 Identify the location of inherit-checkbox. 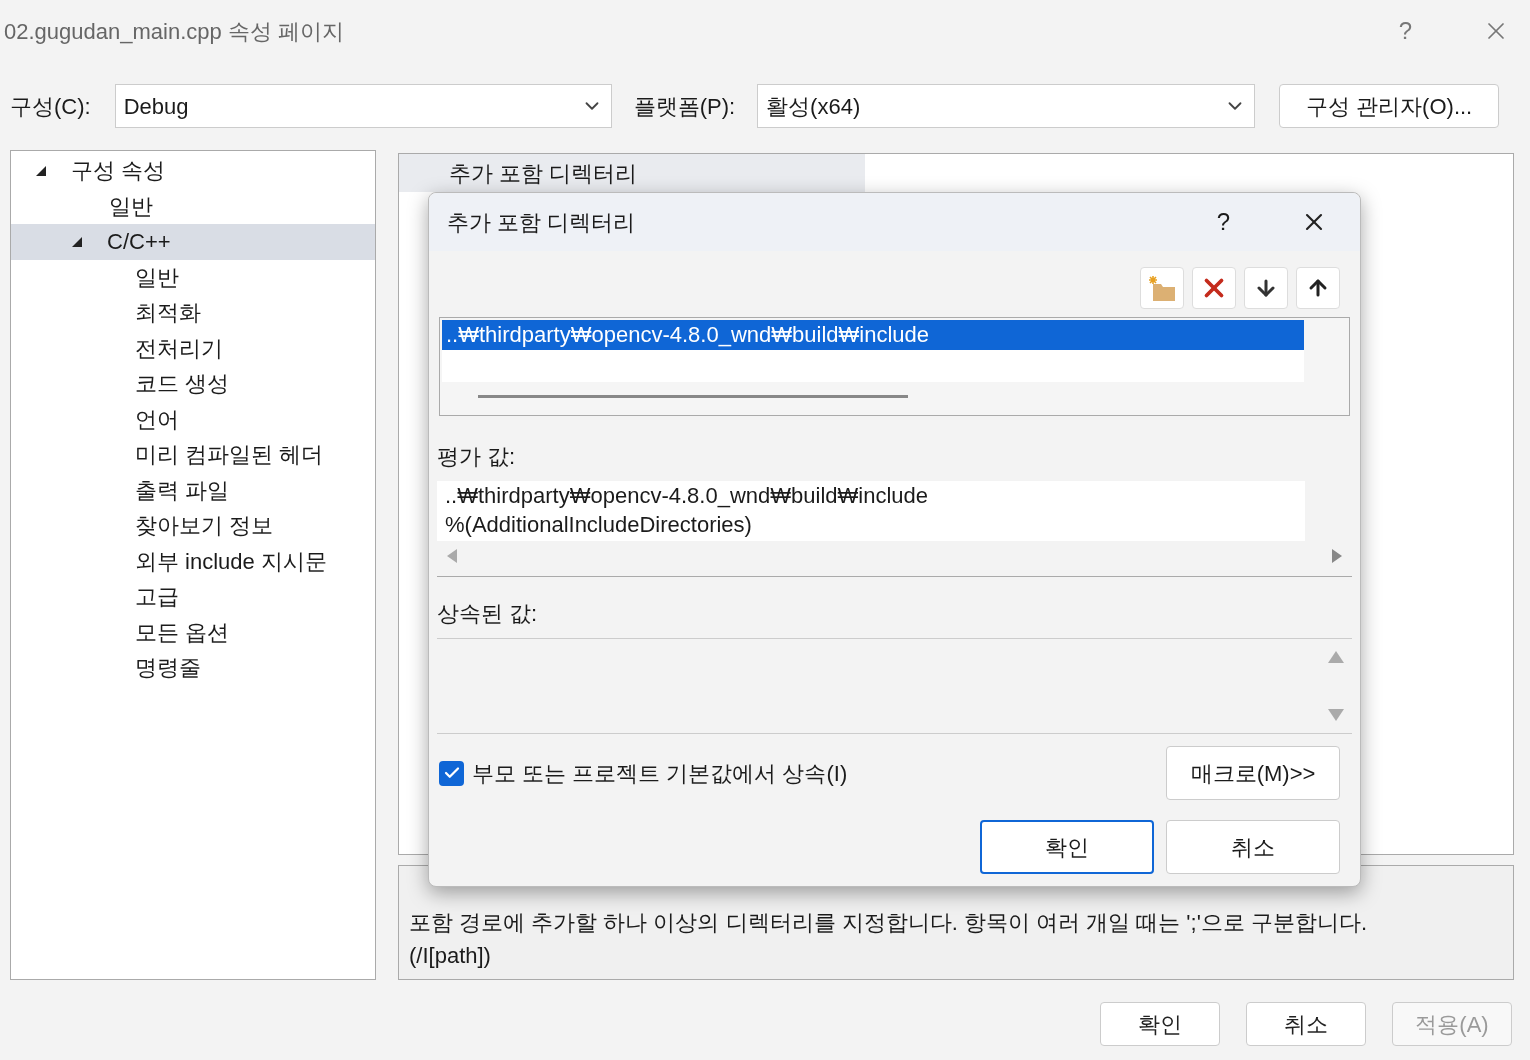
(451, 773).